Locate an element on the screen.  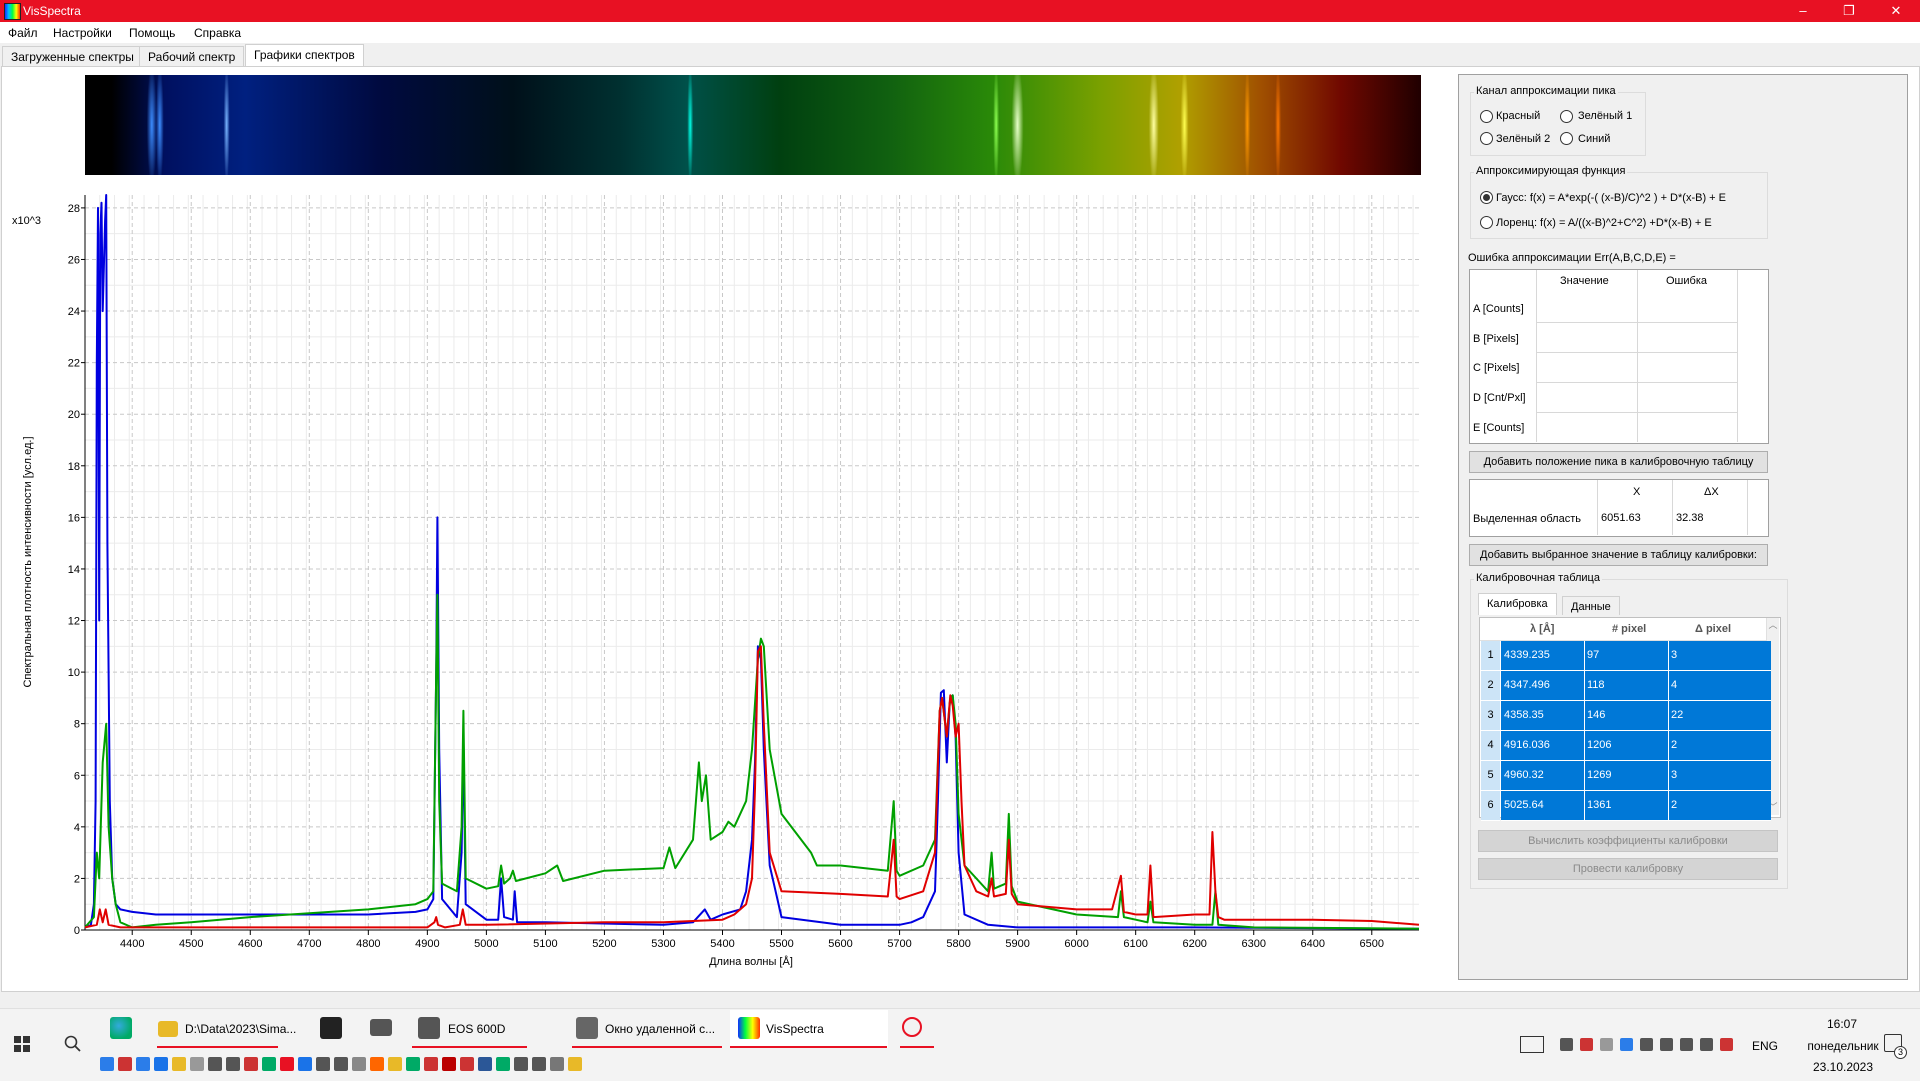
calib-row-cells: 4960.32 1269 3 is located at coordinates (1636, 776).